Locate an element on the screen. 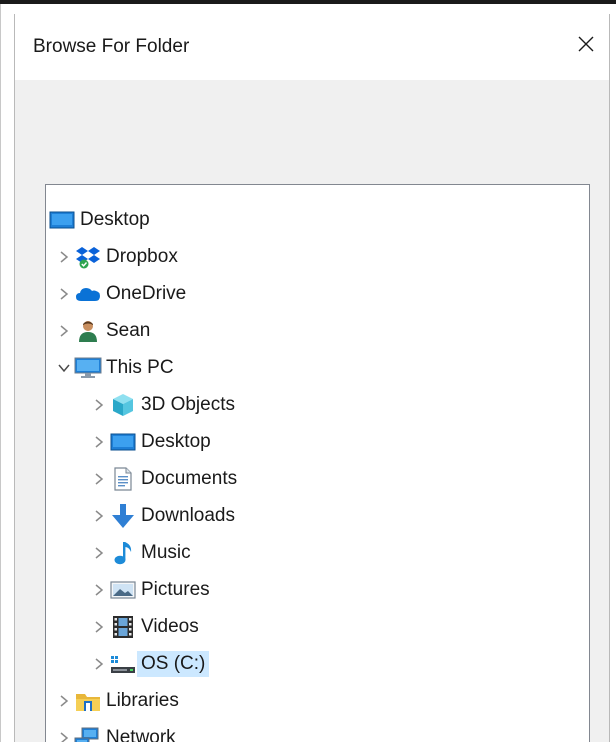  close-button is located at coordinates (586, 44).